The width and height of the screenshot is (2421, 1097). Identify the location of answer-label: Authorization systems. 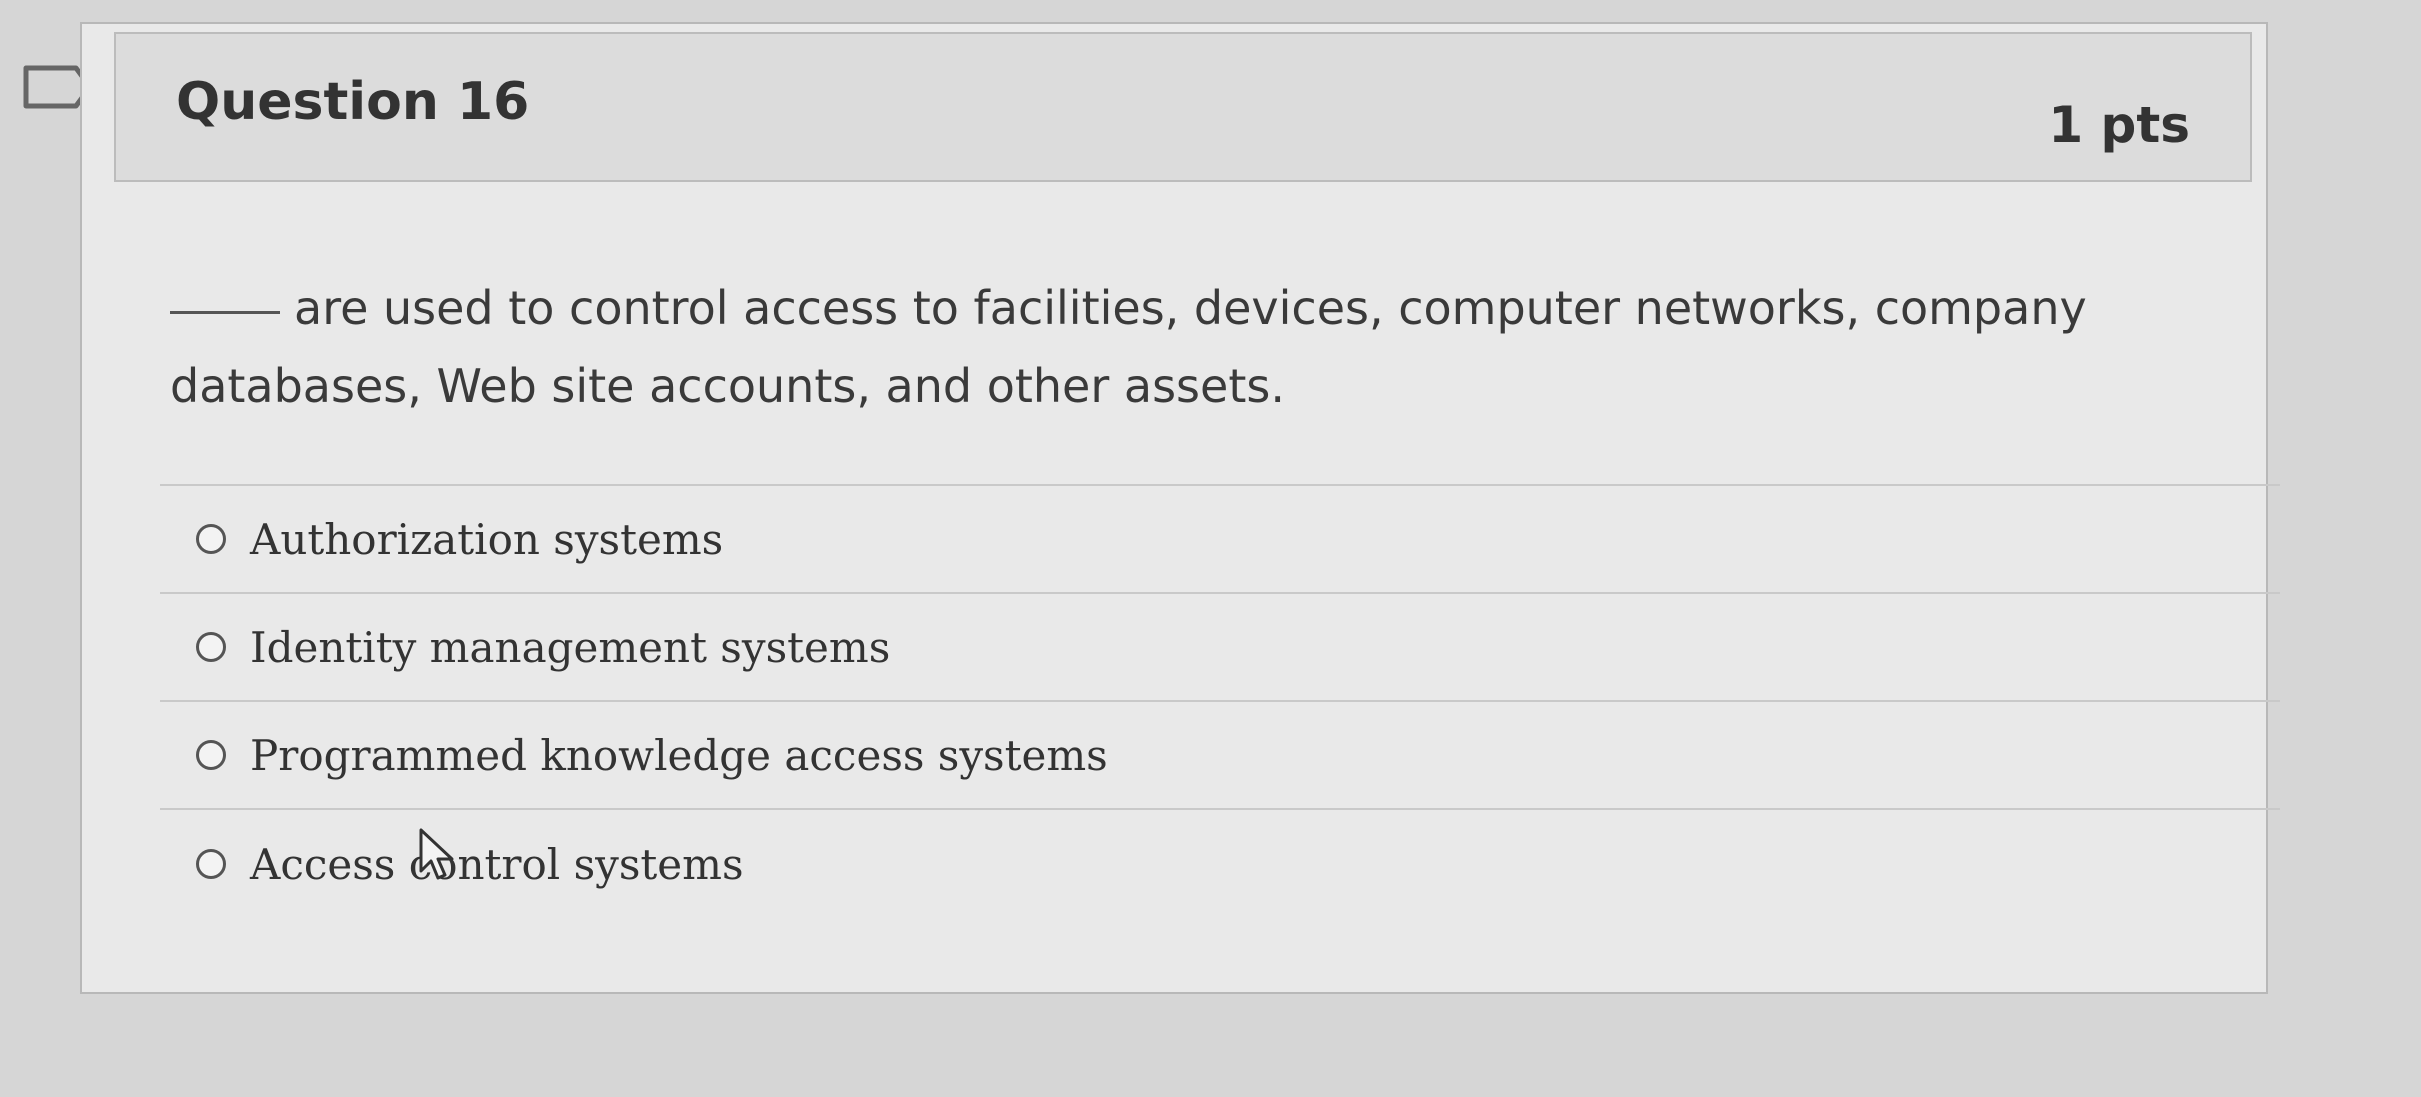
(487, 539).